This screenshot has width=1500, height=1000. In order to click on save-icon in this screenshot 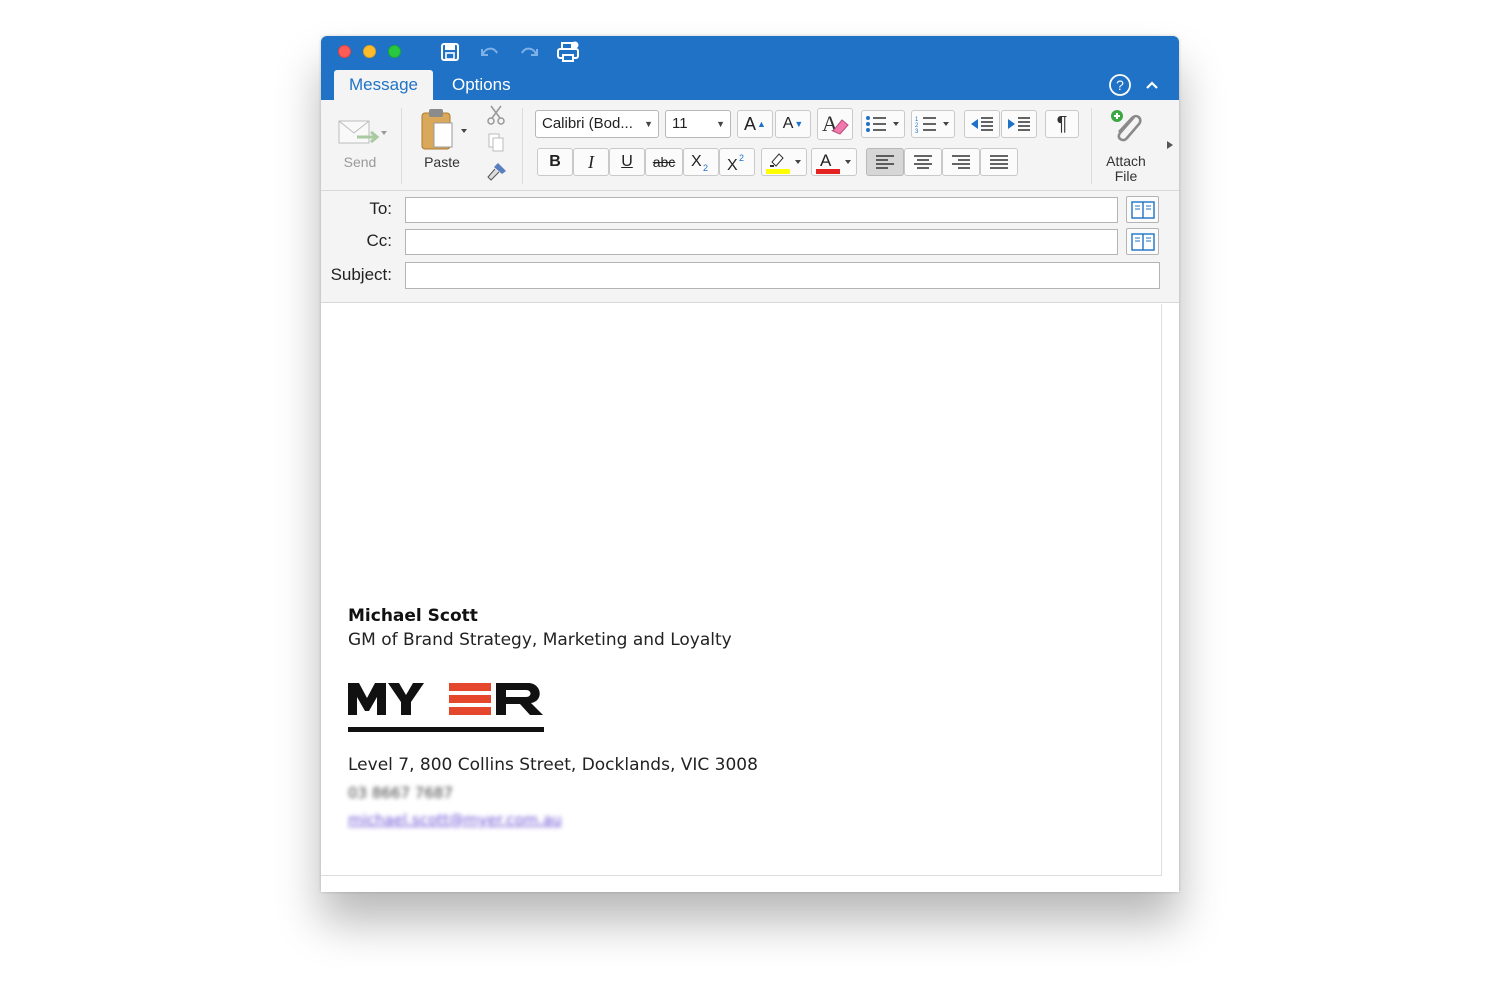, I will do `click(450, 52)`.